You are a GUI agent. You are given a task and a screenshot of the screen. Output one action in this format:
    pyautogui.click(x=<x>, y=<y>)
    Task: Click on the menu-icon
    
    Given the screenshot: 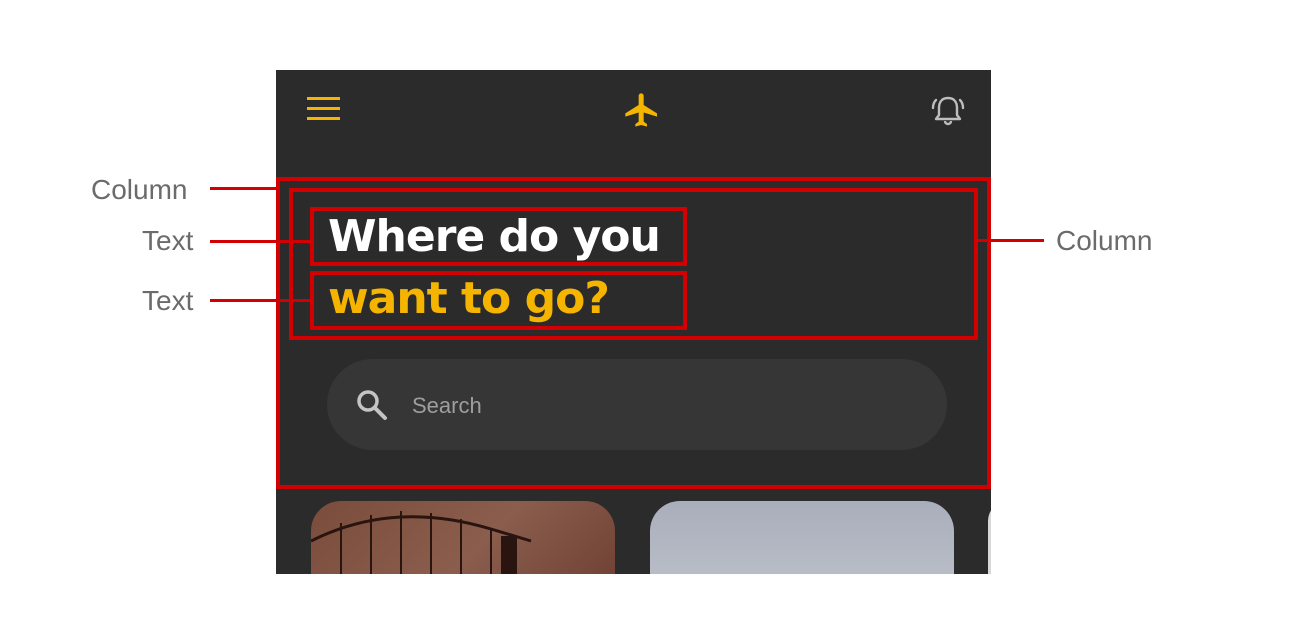 What is the action you would take?
    pyautogui.click(x=323, y=109)
    